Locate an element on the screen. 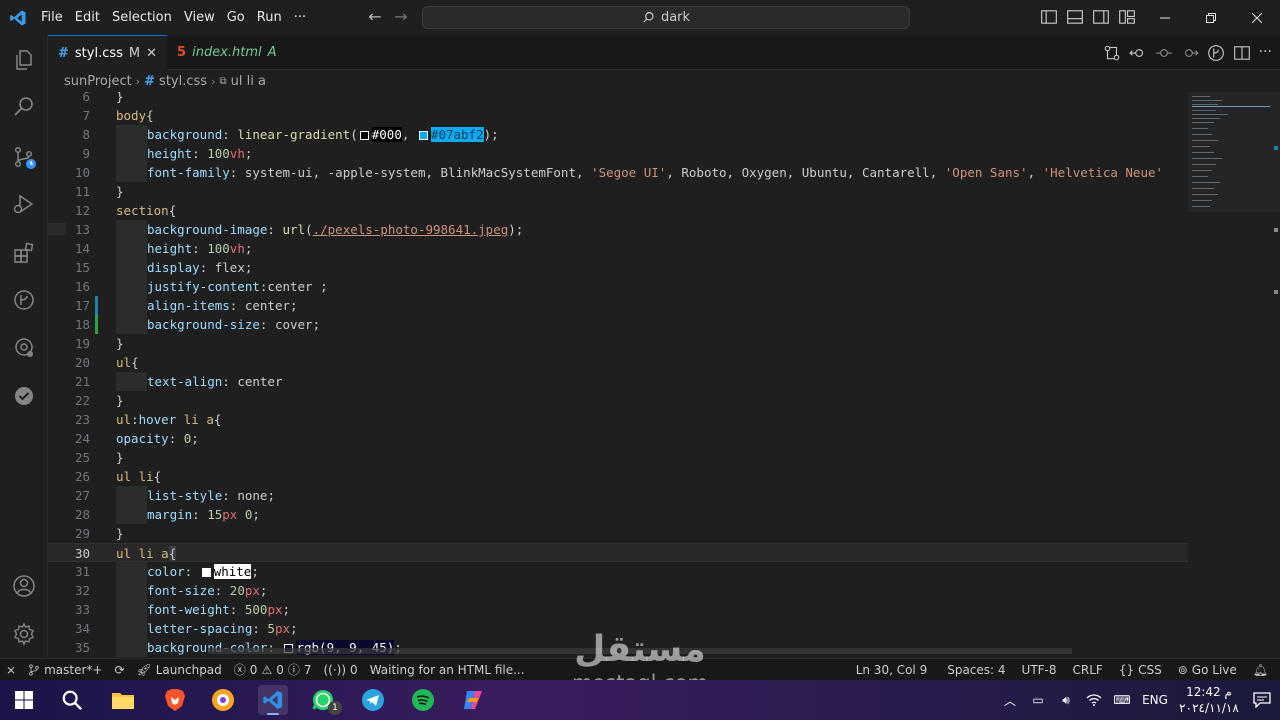 The image size is (1280, 720). code-line-20: 20 ul{ is located at coordinates (618, 362).